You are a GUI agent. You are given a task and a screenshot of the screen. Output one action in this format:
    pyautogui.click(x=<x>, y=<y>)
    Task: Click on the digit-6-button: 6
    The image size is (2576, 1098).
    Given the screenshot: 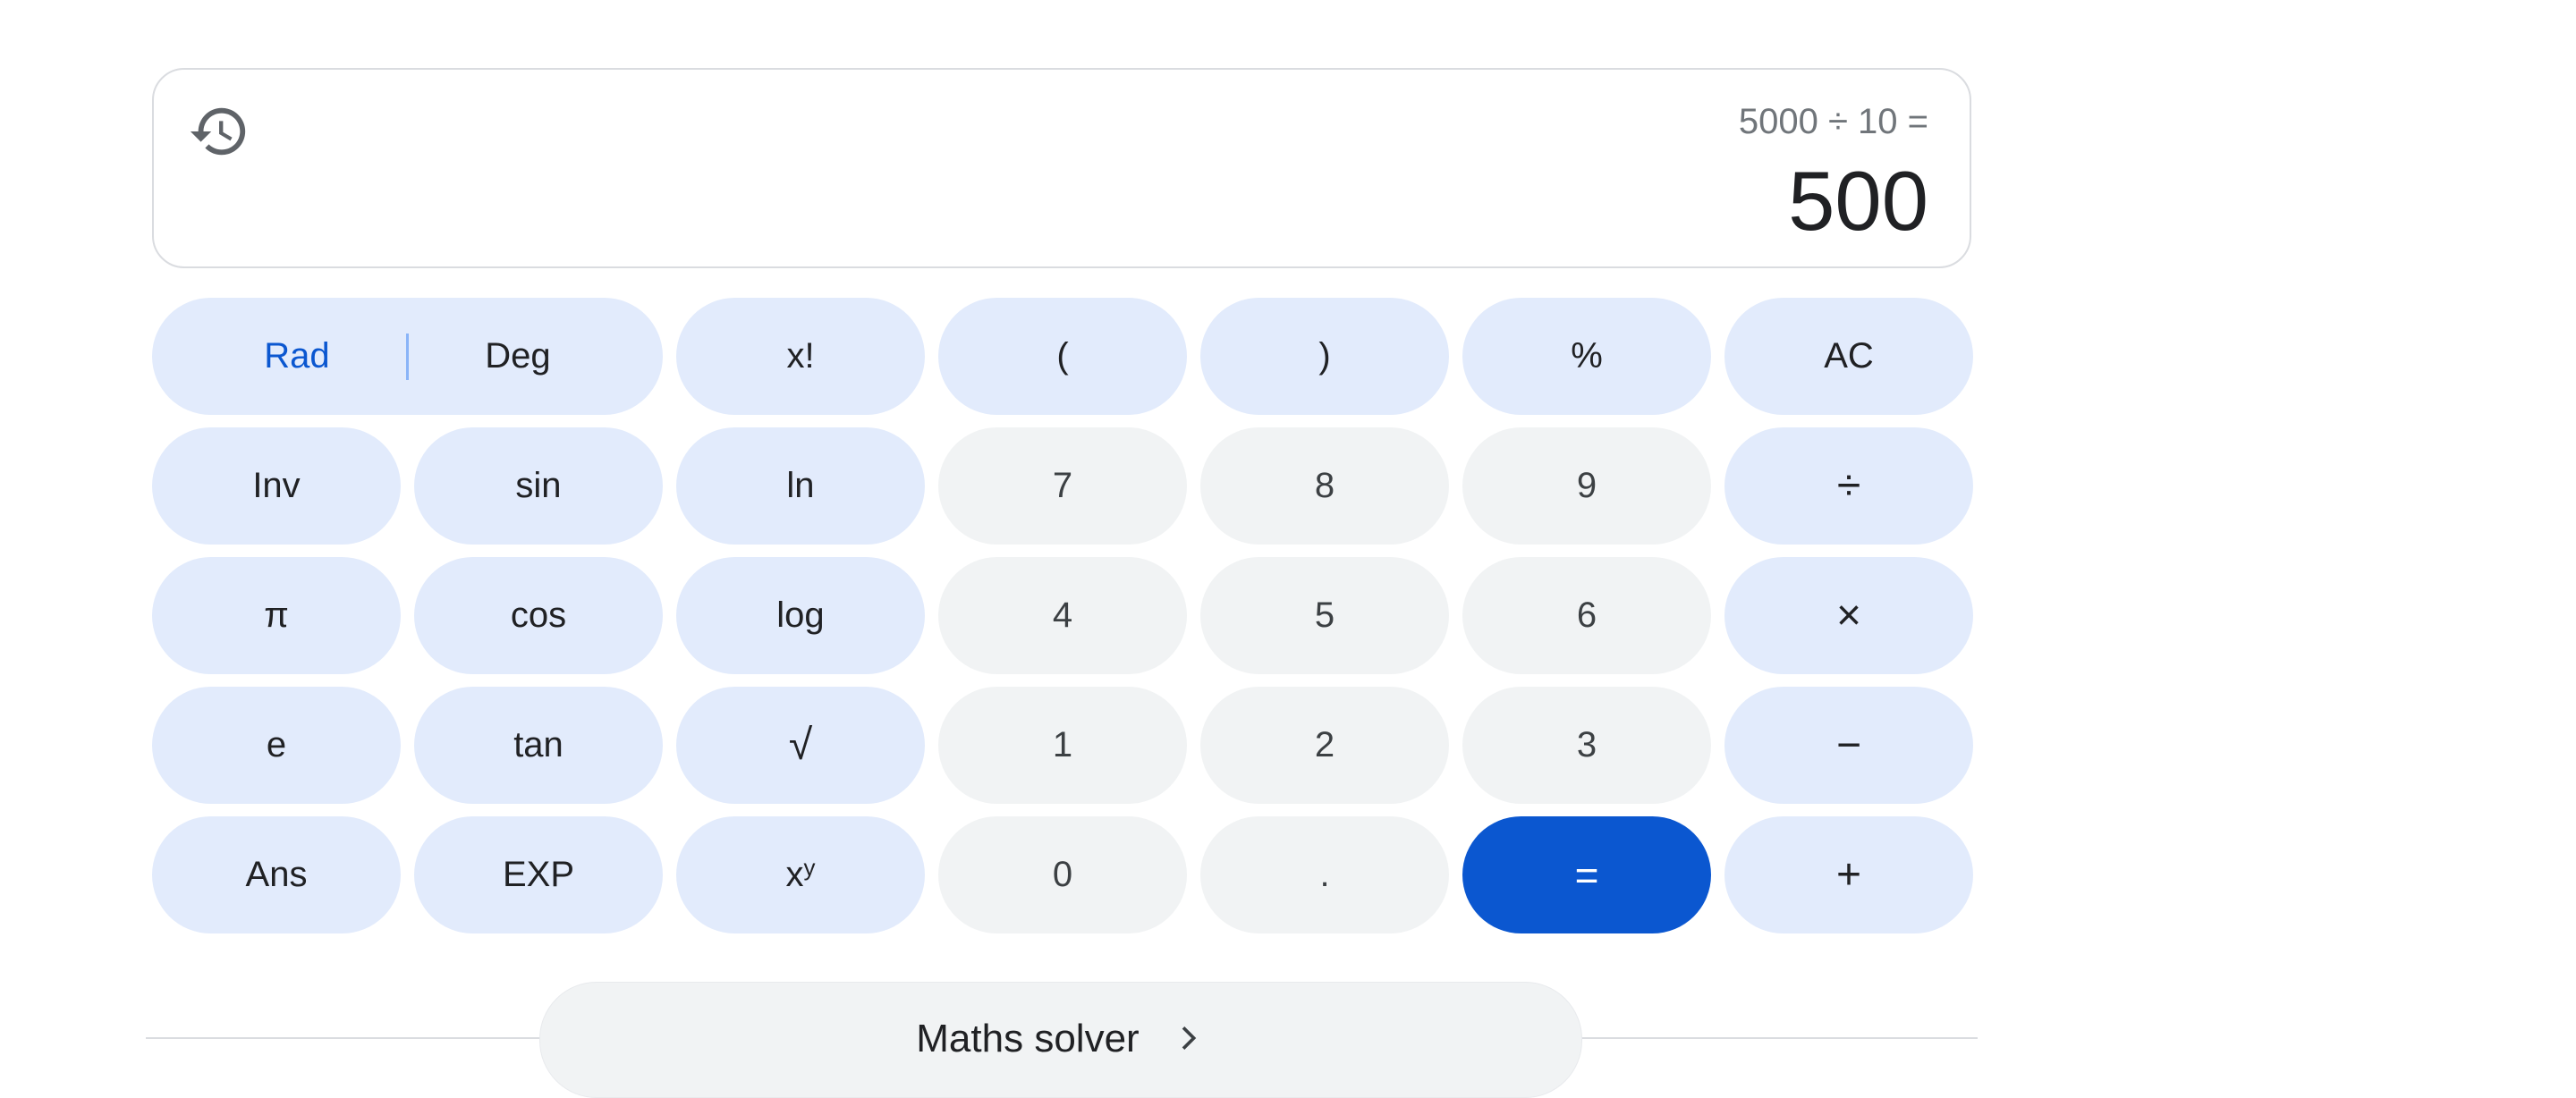 What is the action you would take?
    pyautogui.click(x=1586, y=615)
    